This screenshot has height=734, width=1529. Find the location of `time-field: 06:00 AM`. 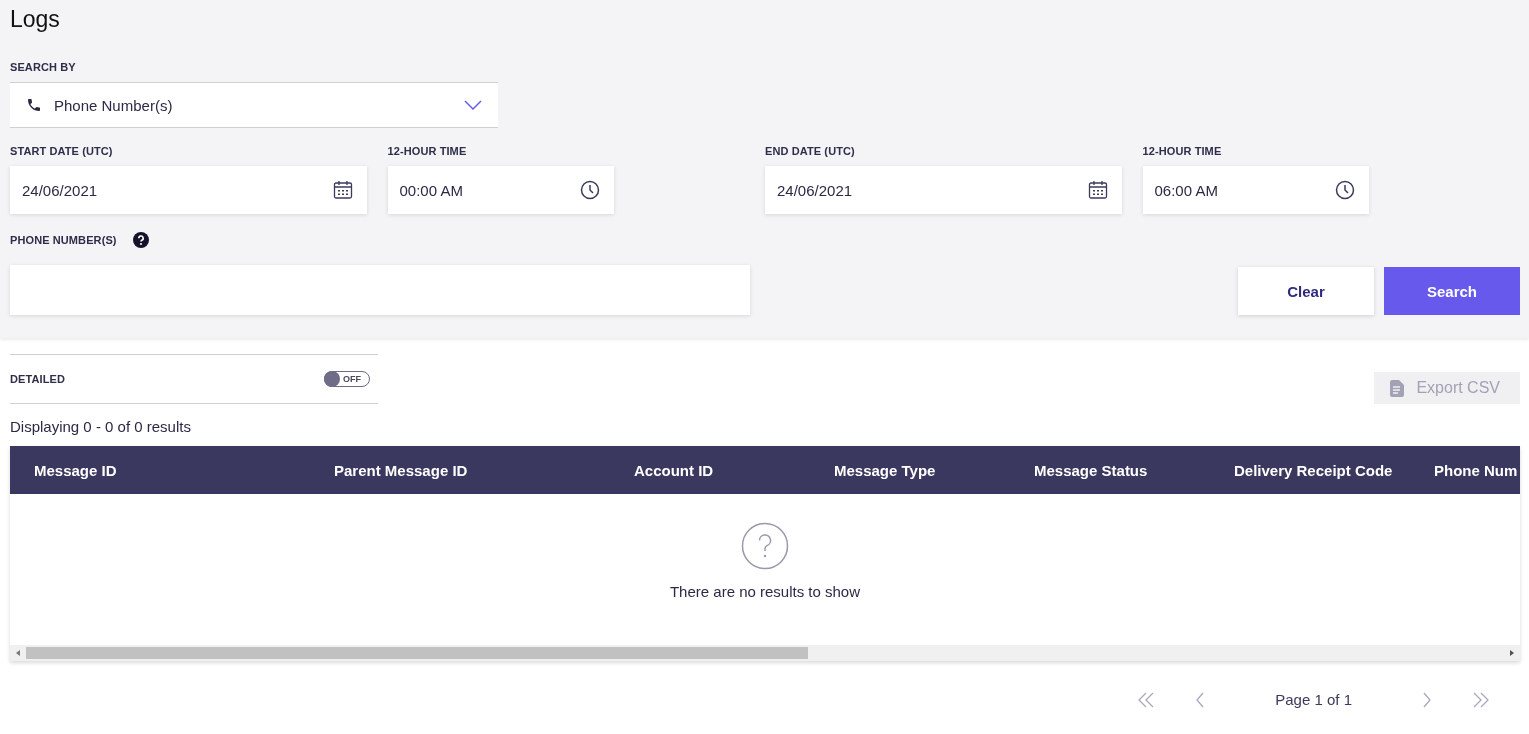

time-field: 06:00 AM is located at coordinates (1255, 190).